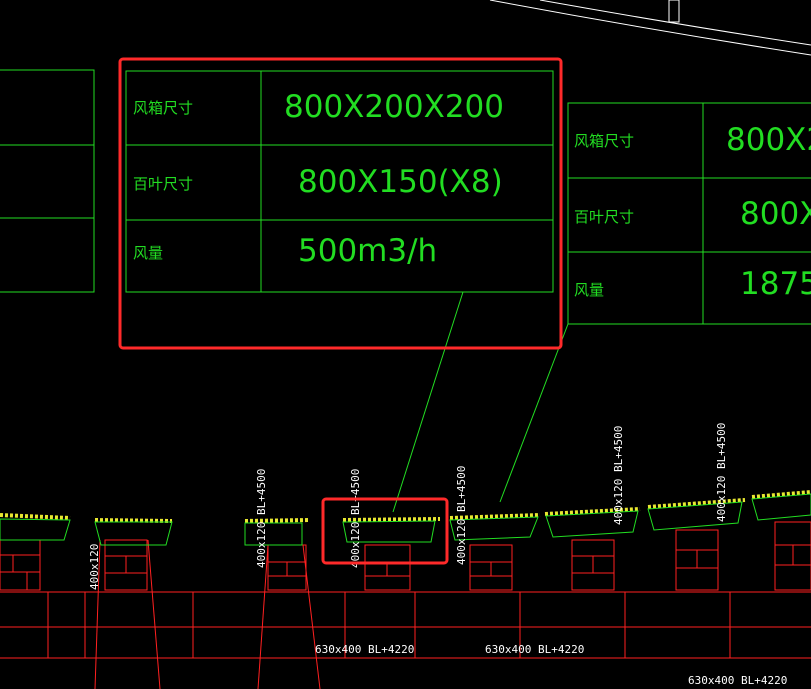  I want to click on duct-label-1: 630x400 BL+4220, so click(364, 649).